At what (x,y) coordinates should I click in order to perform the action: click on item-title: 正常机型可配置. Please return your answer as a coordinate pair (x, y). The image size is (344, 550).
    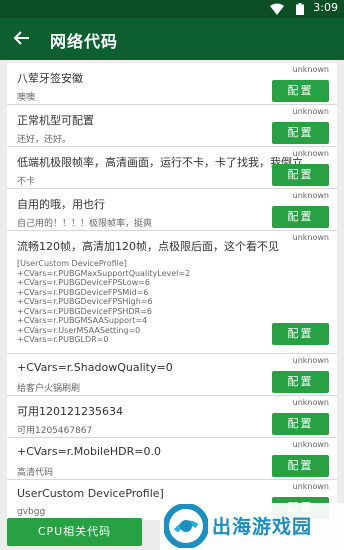
    Looking at the image, I should click on (55, 120).